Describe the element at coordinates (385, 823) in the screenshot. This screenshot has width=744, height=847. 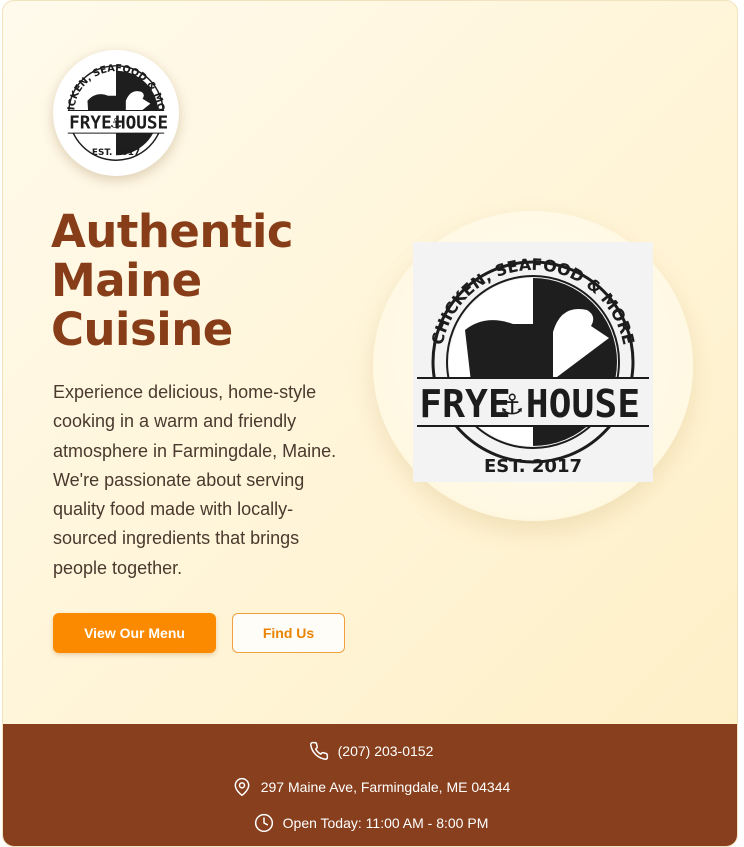
I see `hours-text: Open Today: 11:00 AM - 8:00 PM` at that location.